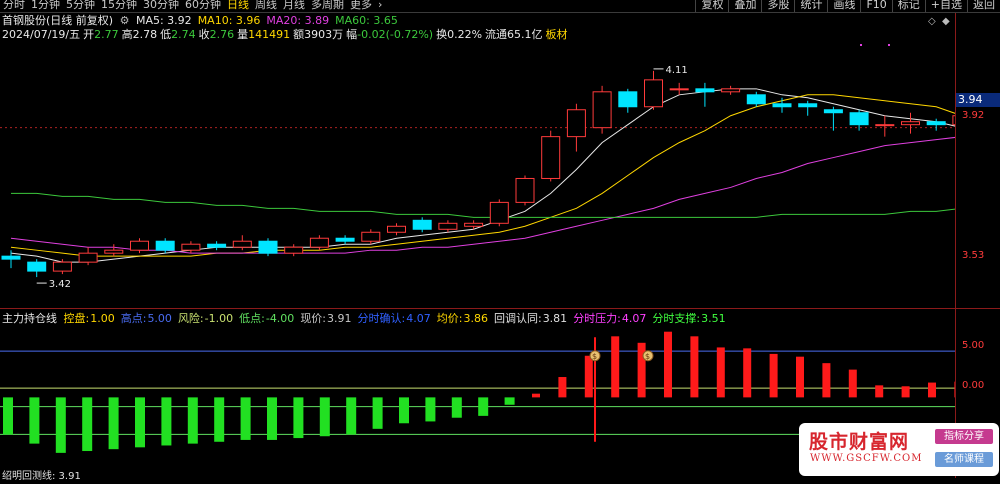 Image resolution: width=1000 pixels, height=484 pixels. What do you see at coordinates (14, 6) in the screenshot?
I see `period-tab: 分时` at bounding box center [14, 6].